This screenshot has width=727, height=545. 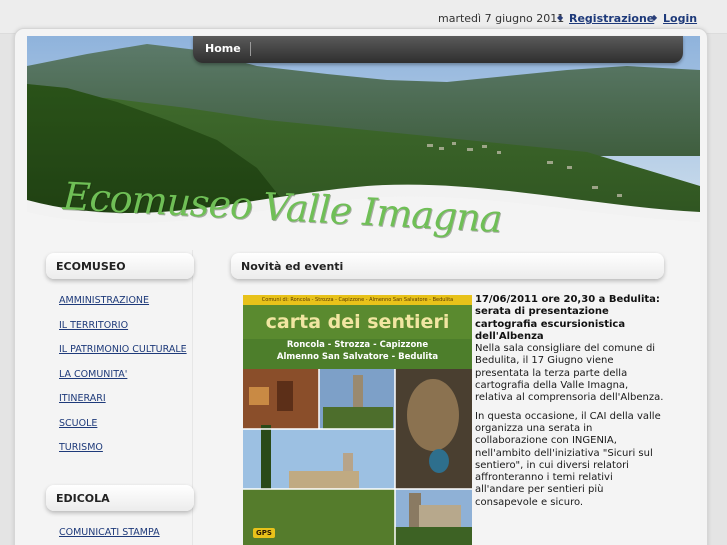 I want to click on poster-subtitle-1: Roncola - Strozza - Capizzone, so click(x=357, y=345).